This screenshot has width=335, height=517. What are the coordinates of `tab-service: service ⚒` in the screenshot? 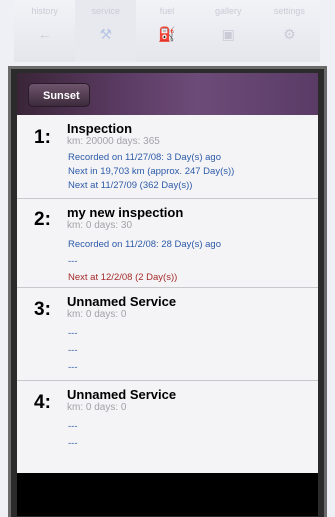 It's located at (106, 31).